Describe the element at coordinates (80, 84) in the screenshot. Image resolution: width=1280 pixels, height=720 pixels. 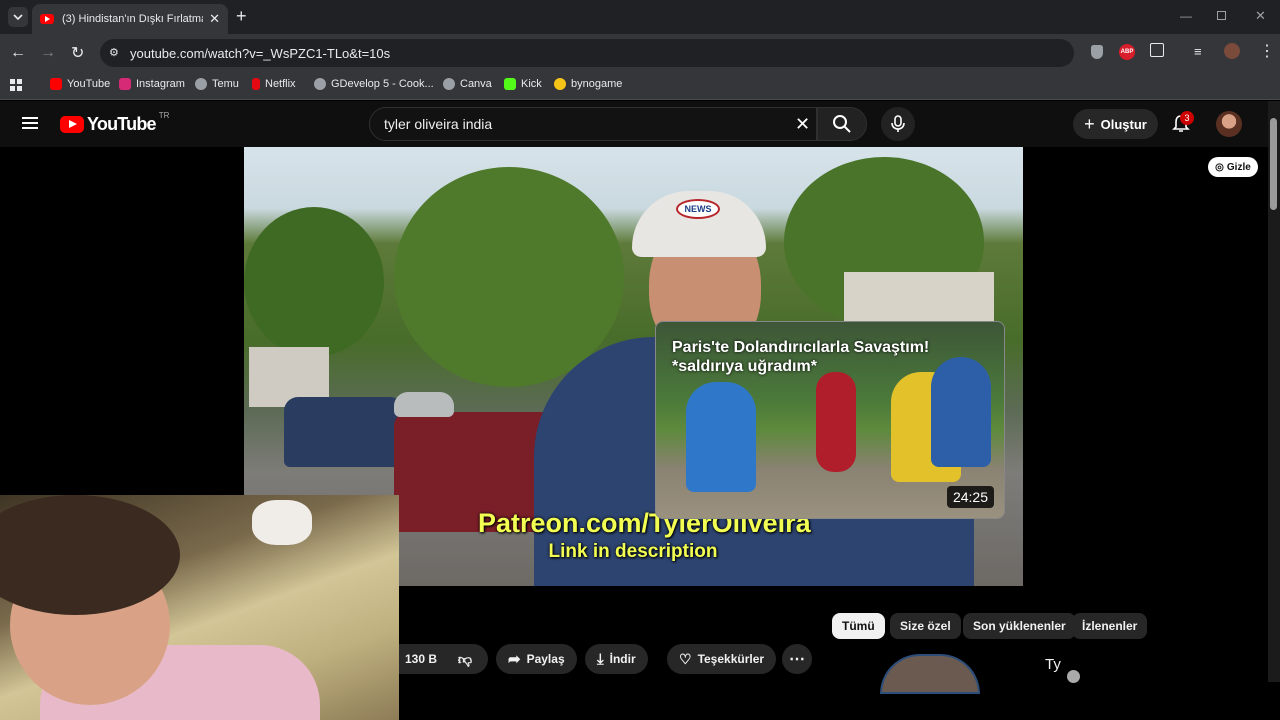
I see `bookmark-youtube: YouTube` at that location.